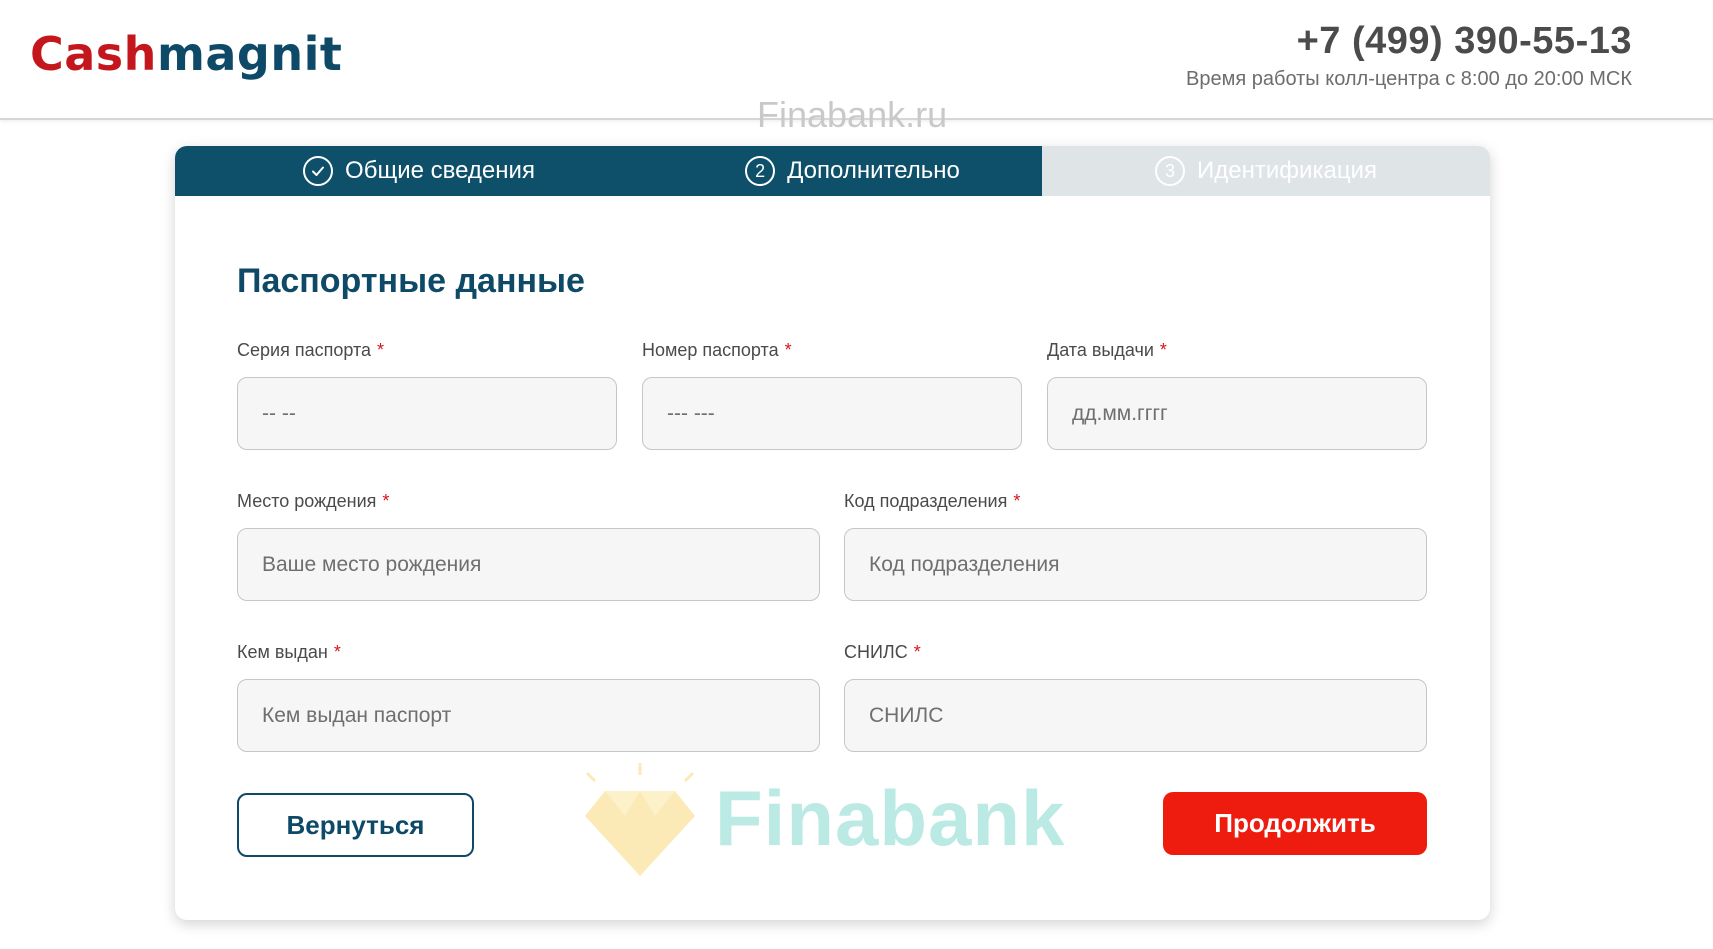 The image size is (1713, 949). I want to click on continue-button: Продолжить, so click(1295, 823).